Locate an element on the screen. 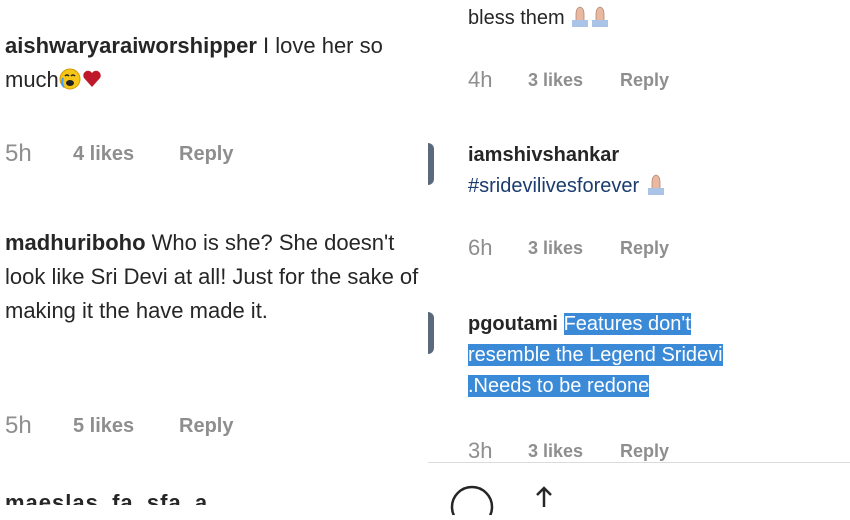 The image size is (850, 520). comment-text: bless them is located at coordinates (516, 18).